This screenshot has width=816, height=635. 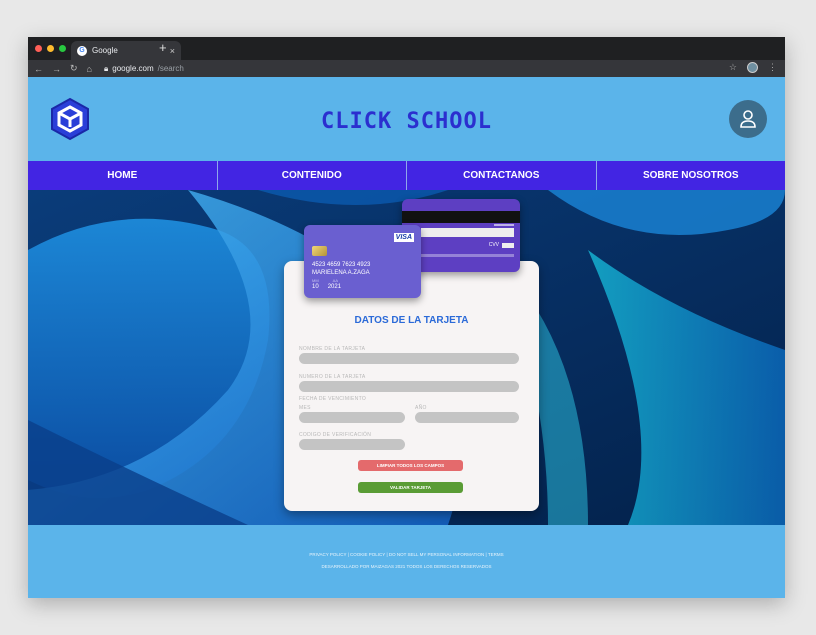 I want to click on card-back-fine-print, so click(x=462, y=255).